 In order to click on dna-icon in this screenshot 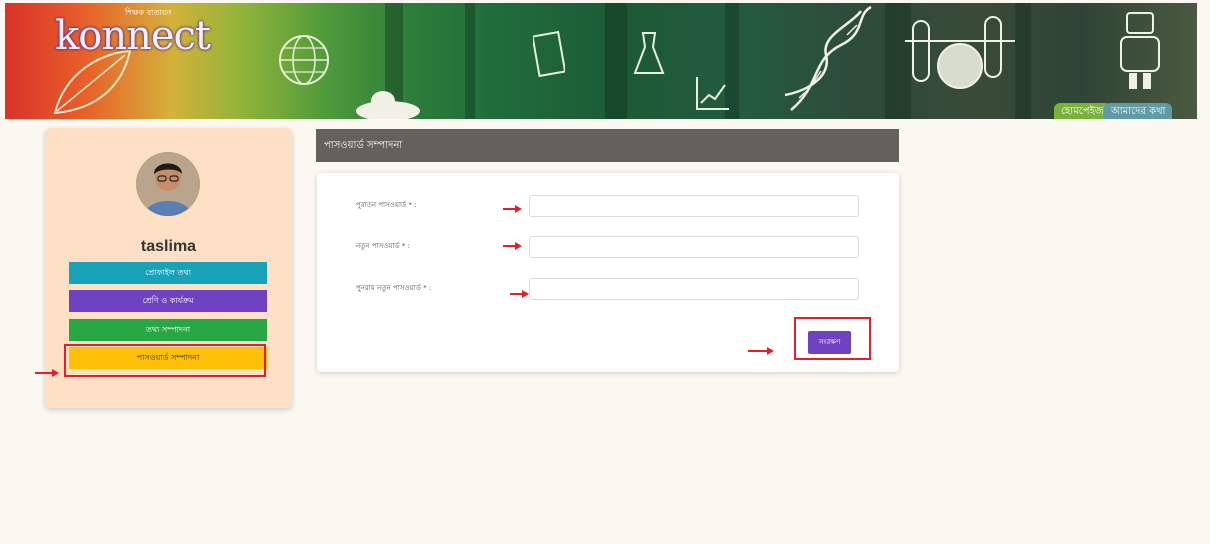, I will do `click(828, 58)`.